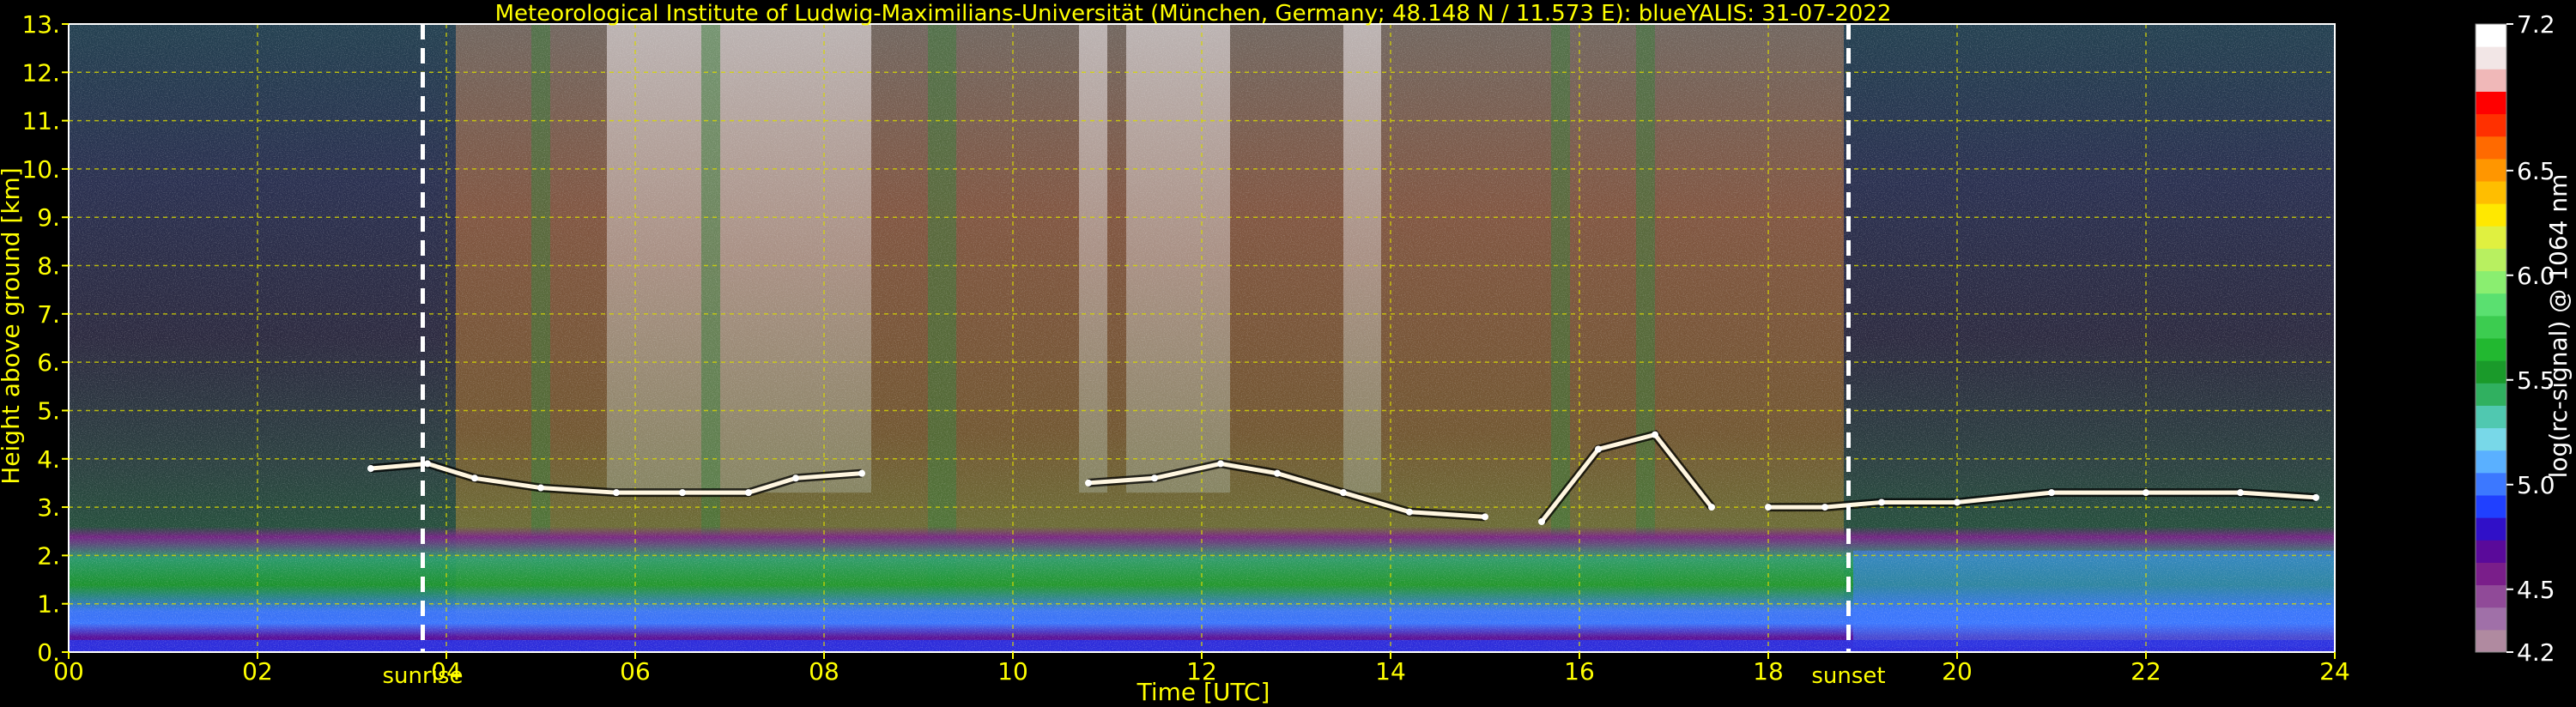 Image resolution: width=2576 pixels, height=707 pixels. I want to click on y-tick-label: 13., so click(40, 24).